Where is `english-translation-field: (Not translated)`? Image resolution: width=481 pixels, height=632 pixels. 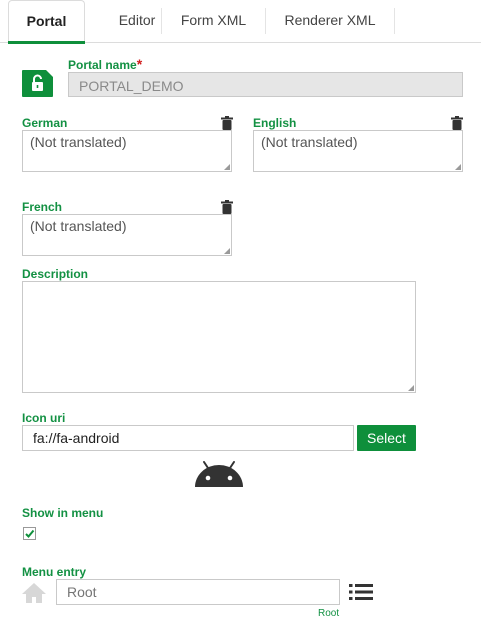
english-translation-field: (Not translated) is located at coordinates (358, 151).